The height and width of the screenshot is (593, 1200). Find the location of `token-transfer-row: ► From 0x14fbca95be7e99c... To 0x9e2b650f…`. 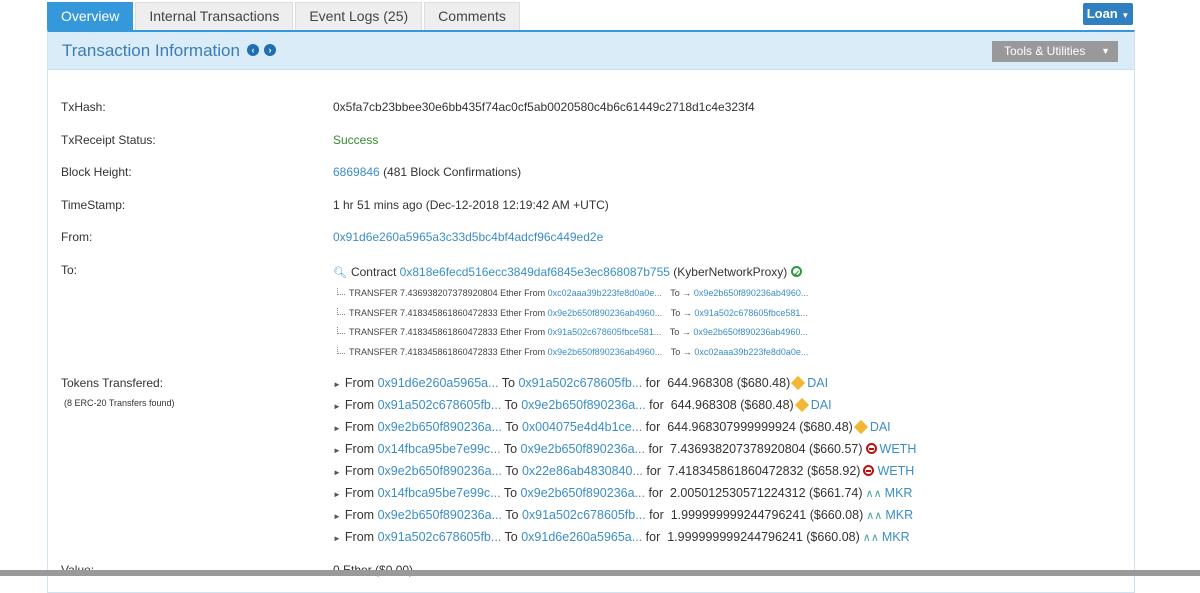

token-transfer-row: ► From 0x14fbca95be7e99c... To 0x9e2b650f… is located at coordinates (622, 493).